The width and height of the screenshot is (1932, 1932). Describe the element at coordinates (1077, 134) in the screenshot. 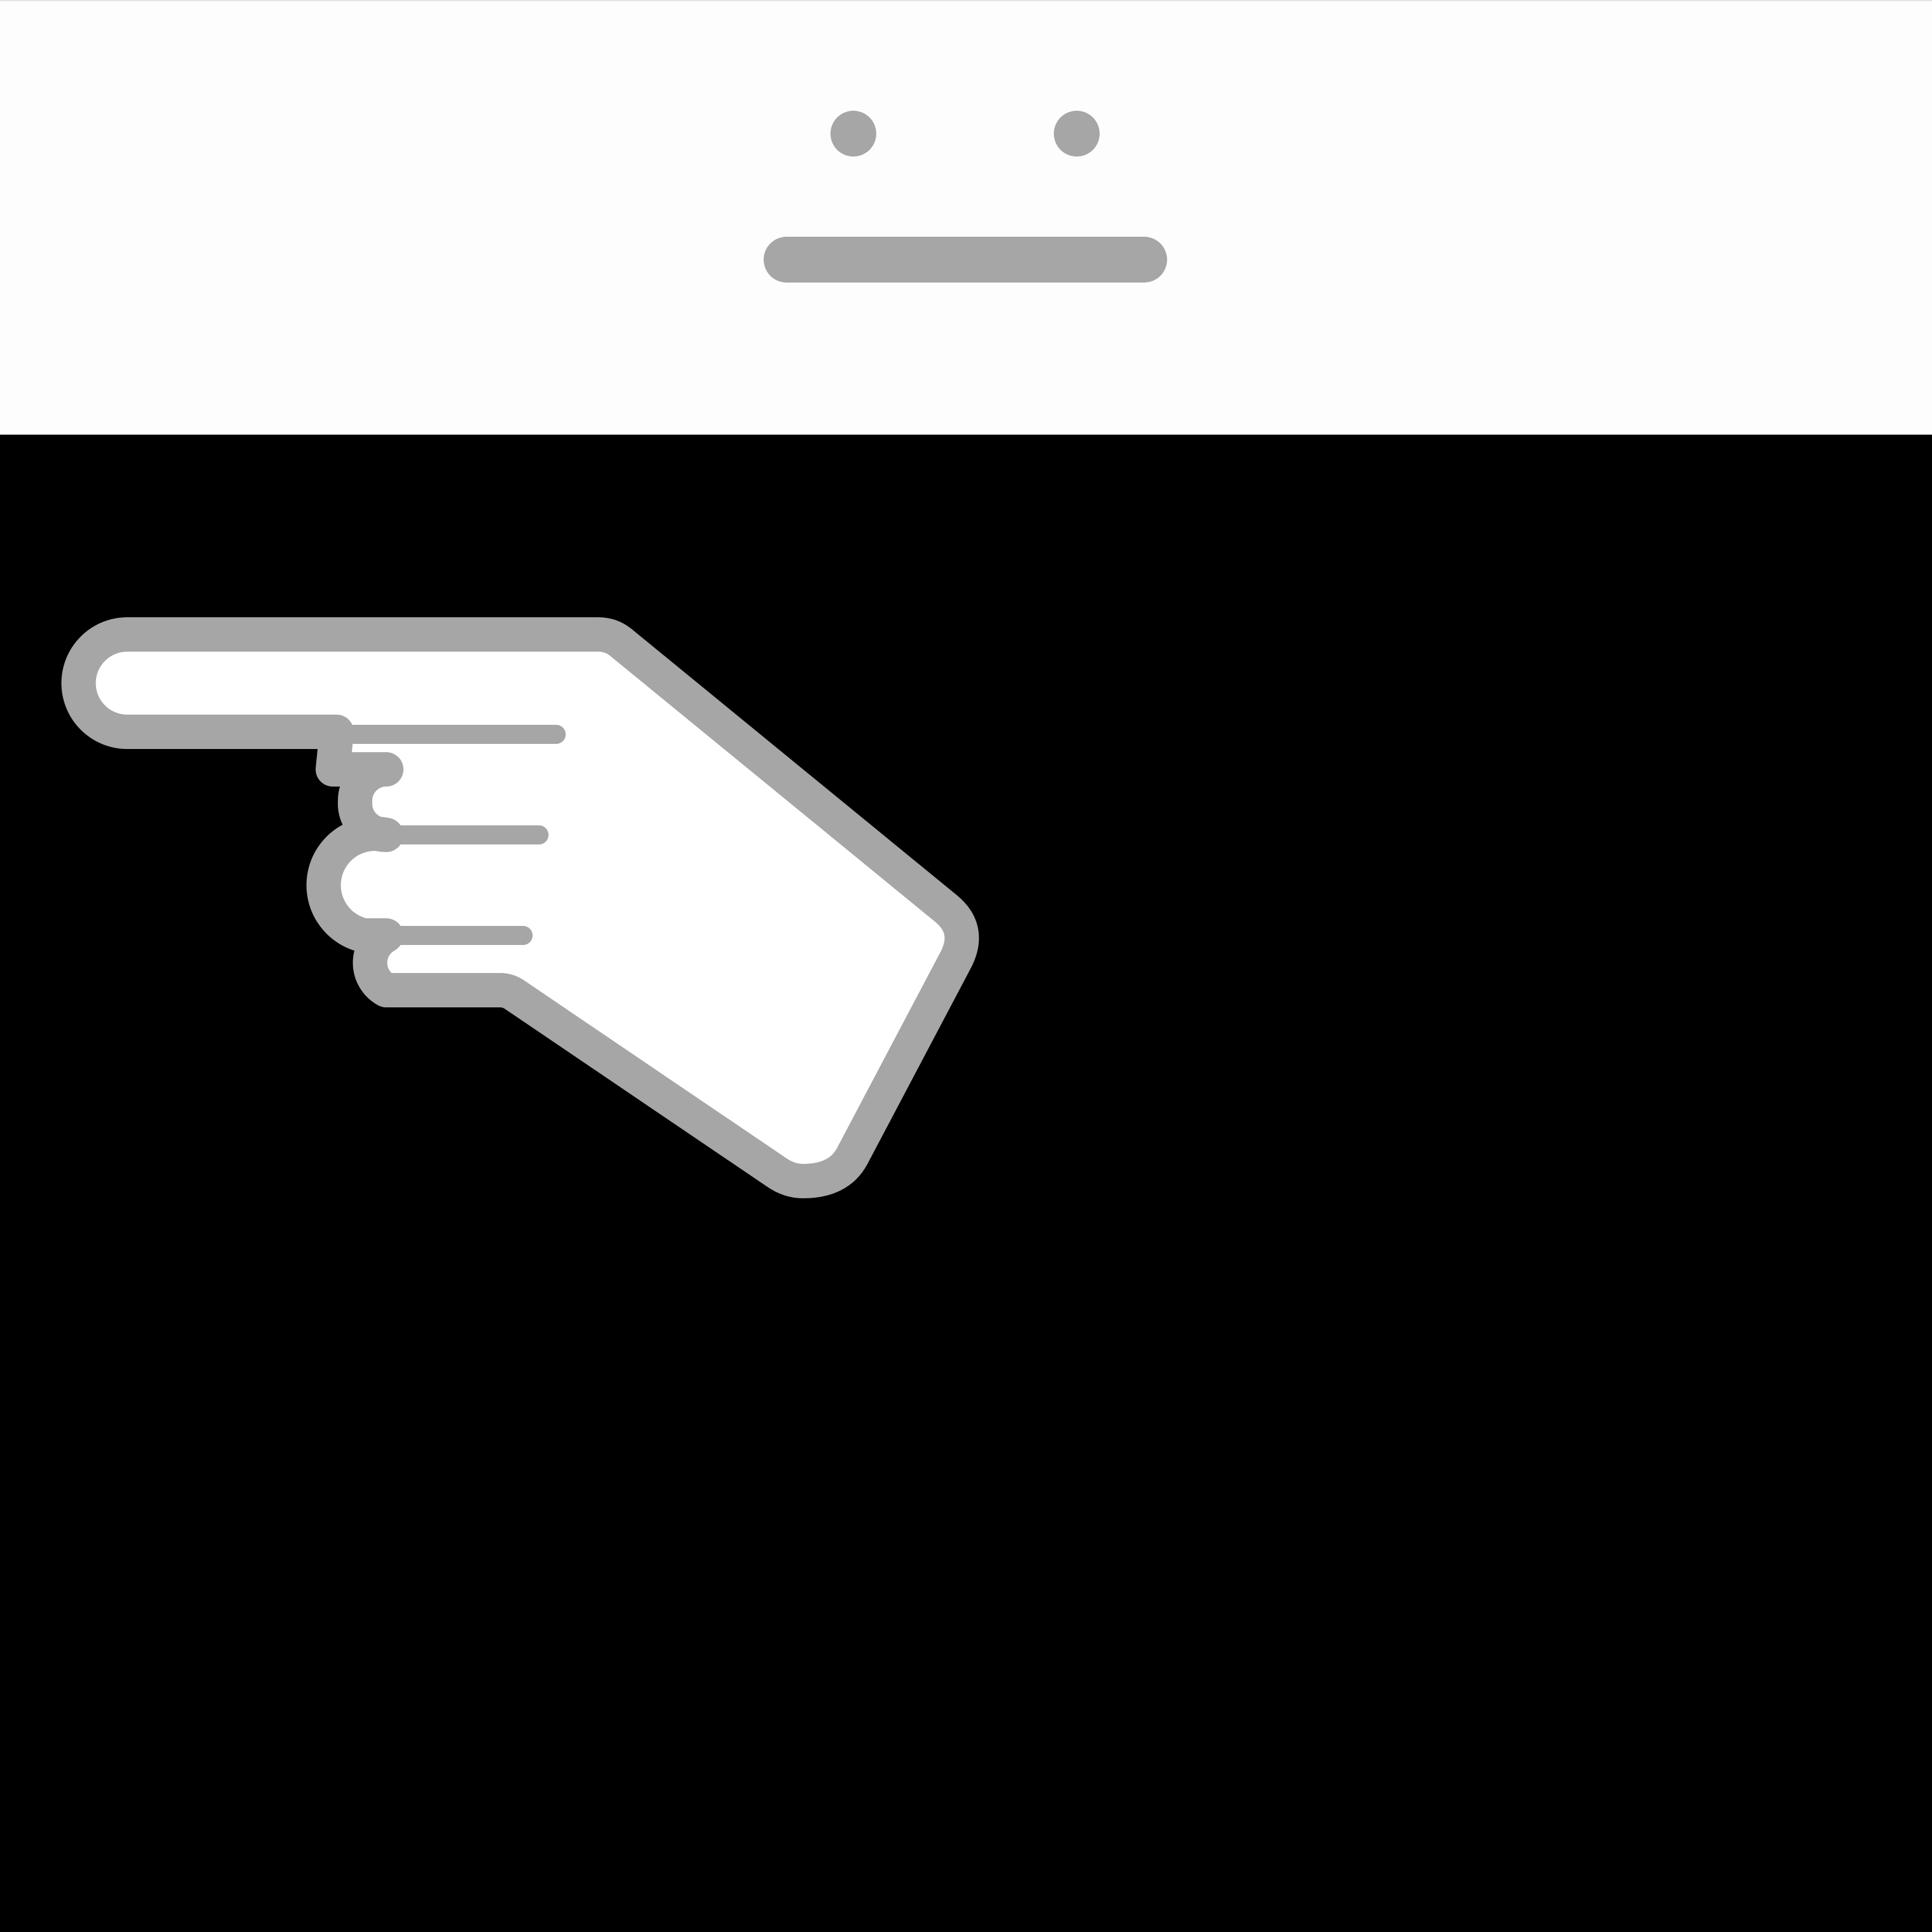

I see `right-eye` at that location.